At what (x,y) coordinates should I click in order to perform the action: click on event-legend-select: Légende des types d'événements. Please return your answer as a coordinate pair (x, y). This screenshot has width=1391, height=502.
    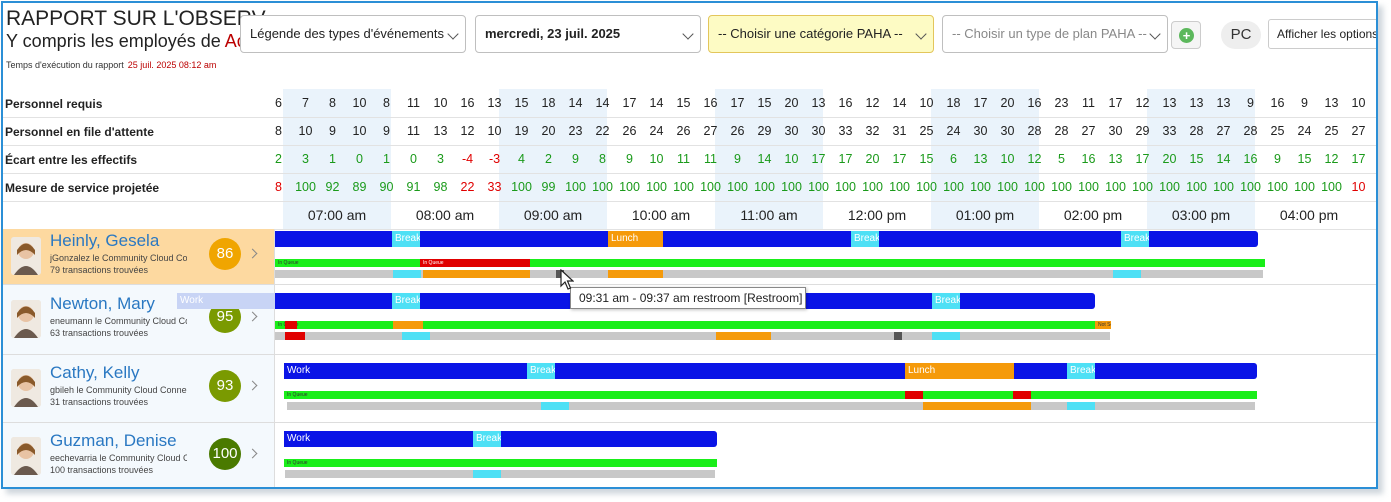
    Looking at the image, I should click on (353, 34).